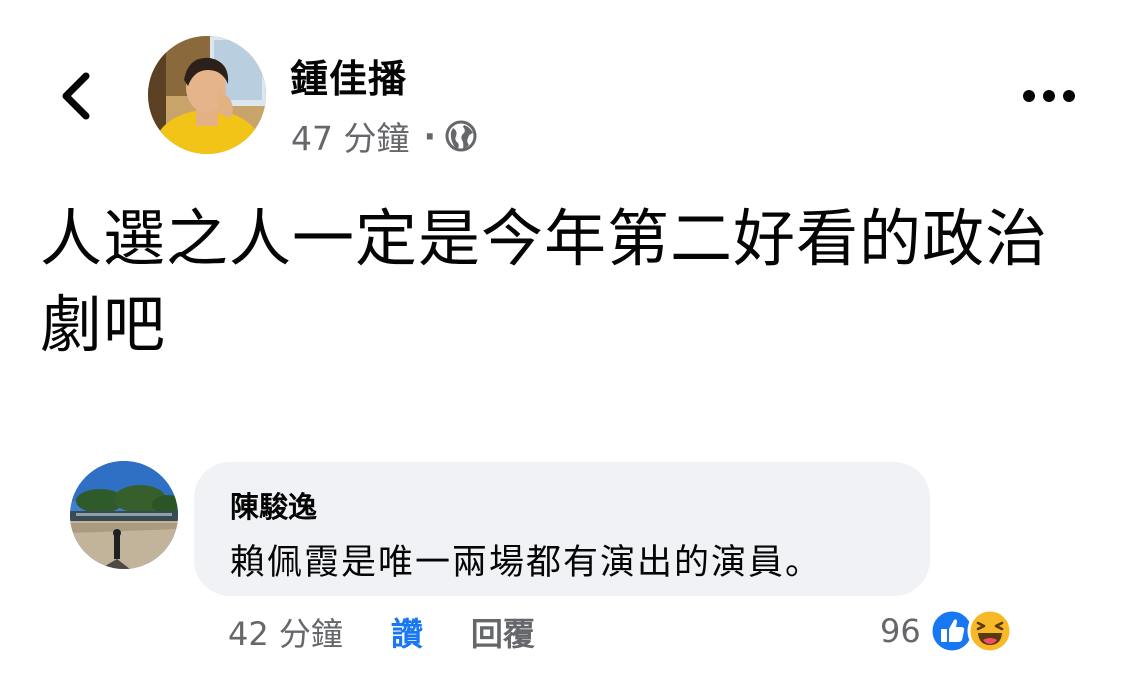  I want to click on comment-like-button: 讚, so click(407, 632).